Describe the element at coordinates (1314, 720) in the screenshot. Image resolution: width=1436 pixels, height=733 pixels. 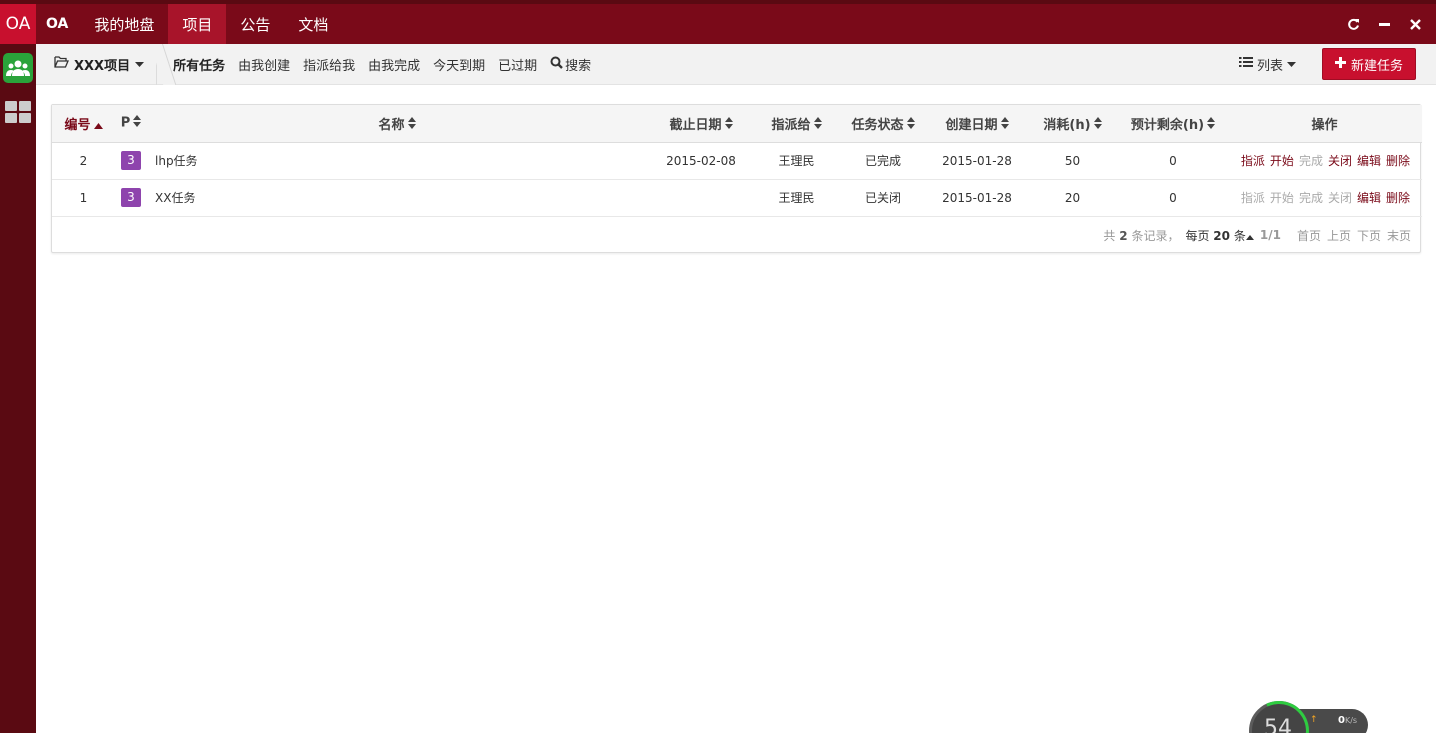
I see `upload-arrow-icon: ↑` at that location.